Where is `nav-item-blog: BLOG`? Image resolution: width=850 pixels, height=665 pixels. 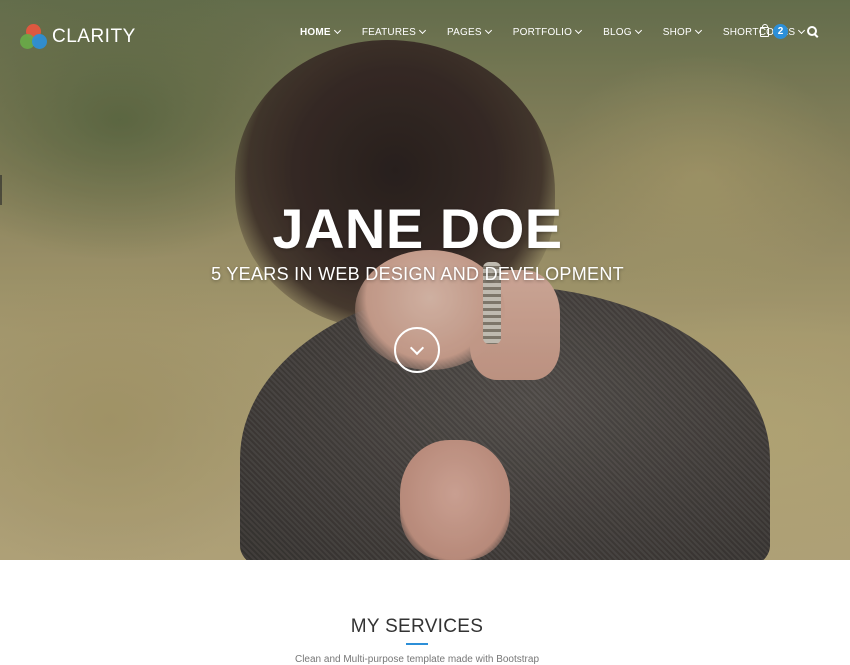 nav-item-blog: BLOG is located at coordinates (622, 32).